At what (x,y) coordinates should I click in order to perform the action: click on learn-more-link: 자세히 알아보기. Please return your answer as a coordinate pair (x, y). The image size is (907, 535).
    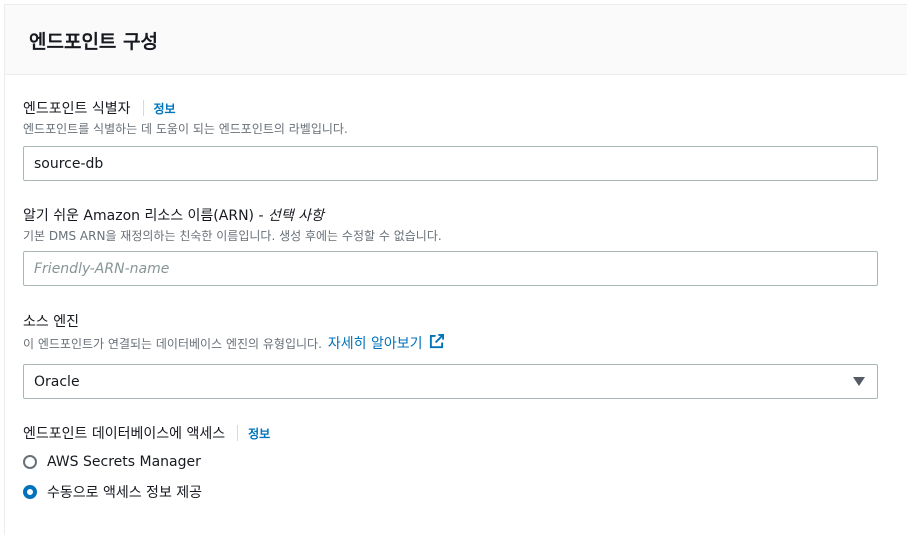
    Looking at the image, I should click on (386, 343).